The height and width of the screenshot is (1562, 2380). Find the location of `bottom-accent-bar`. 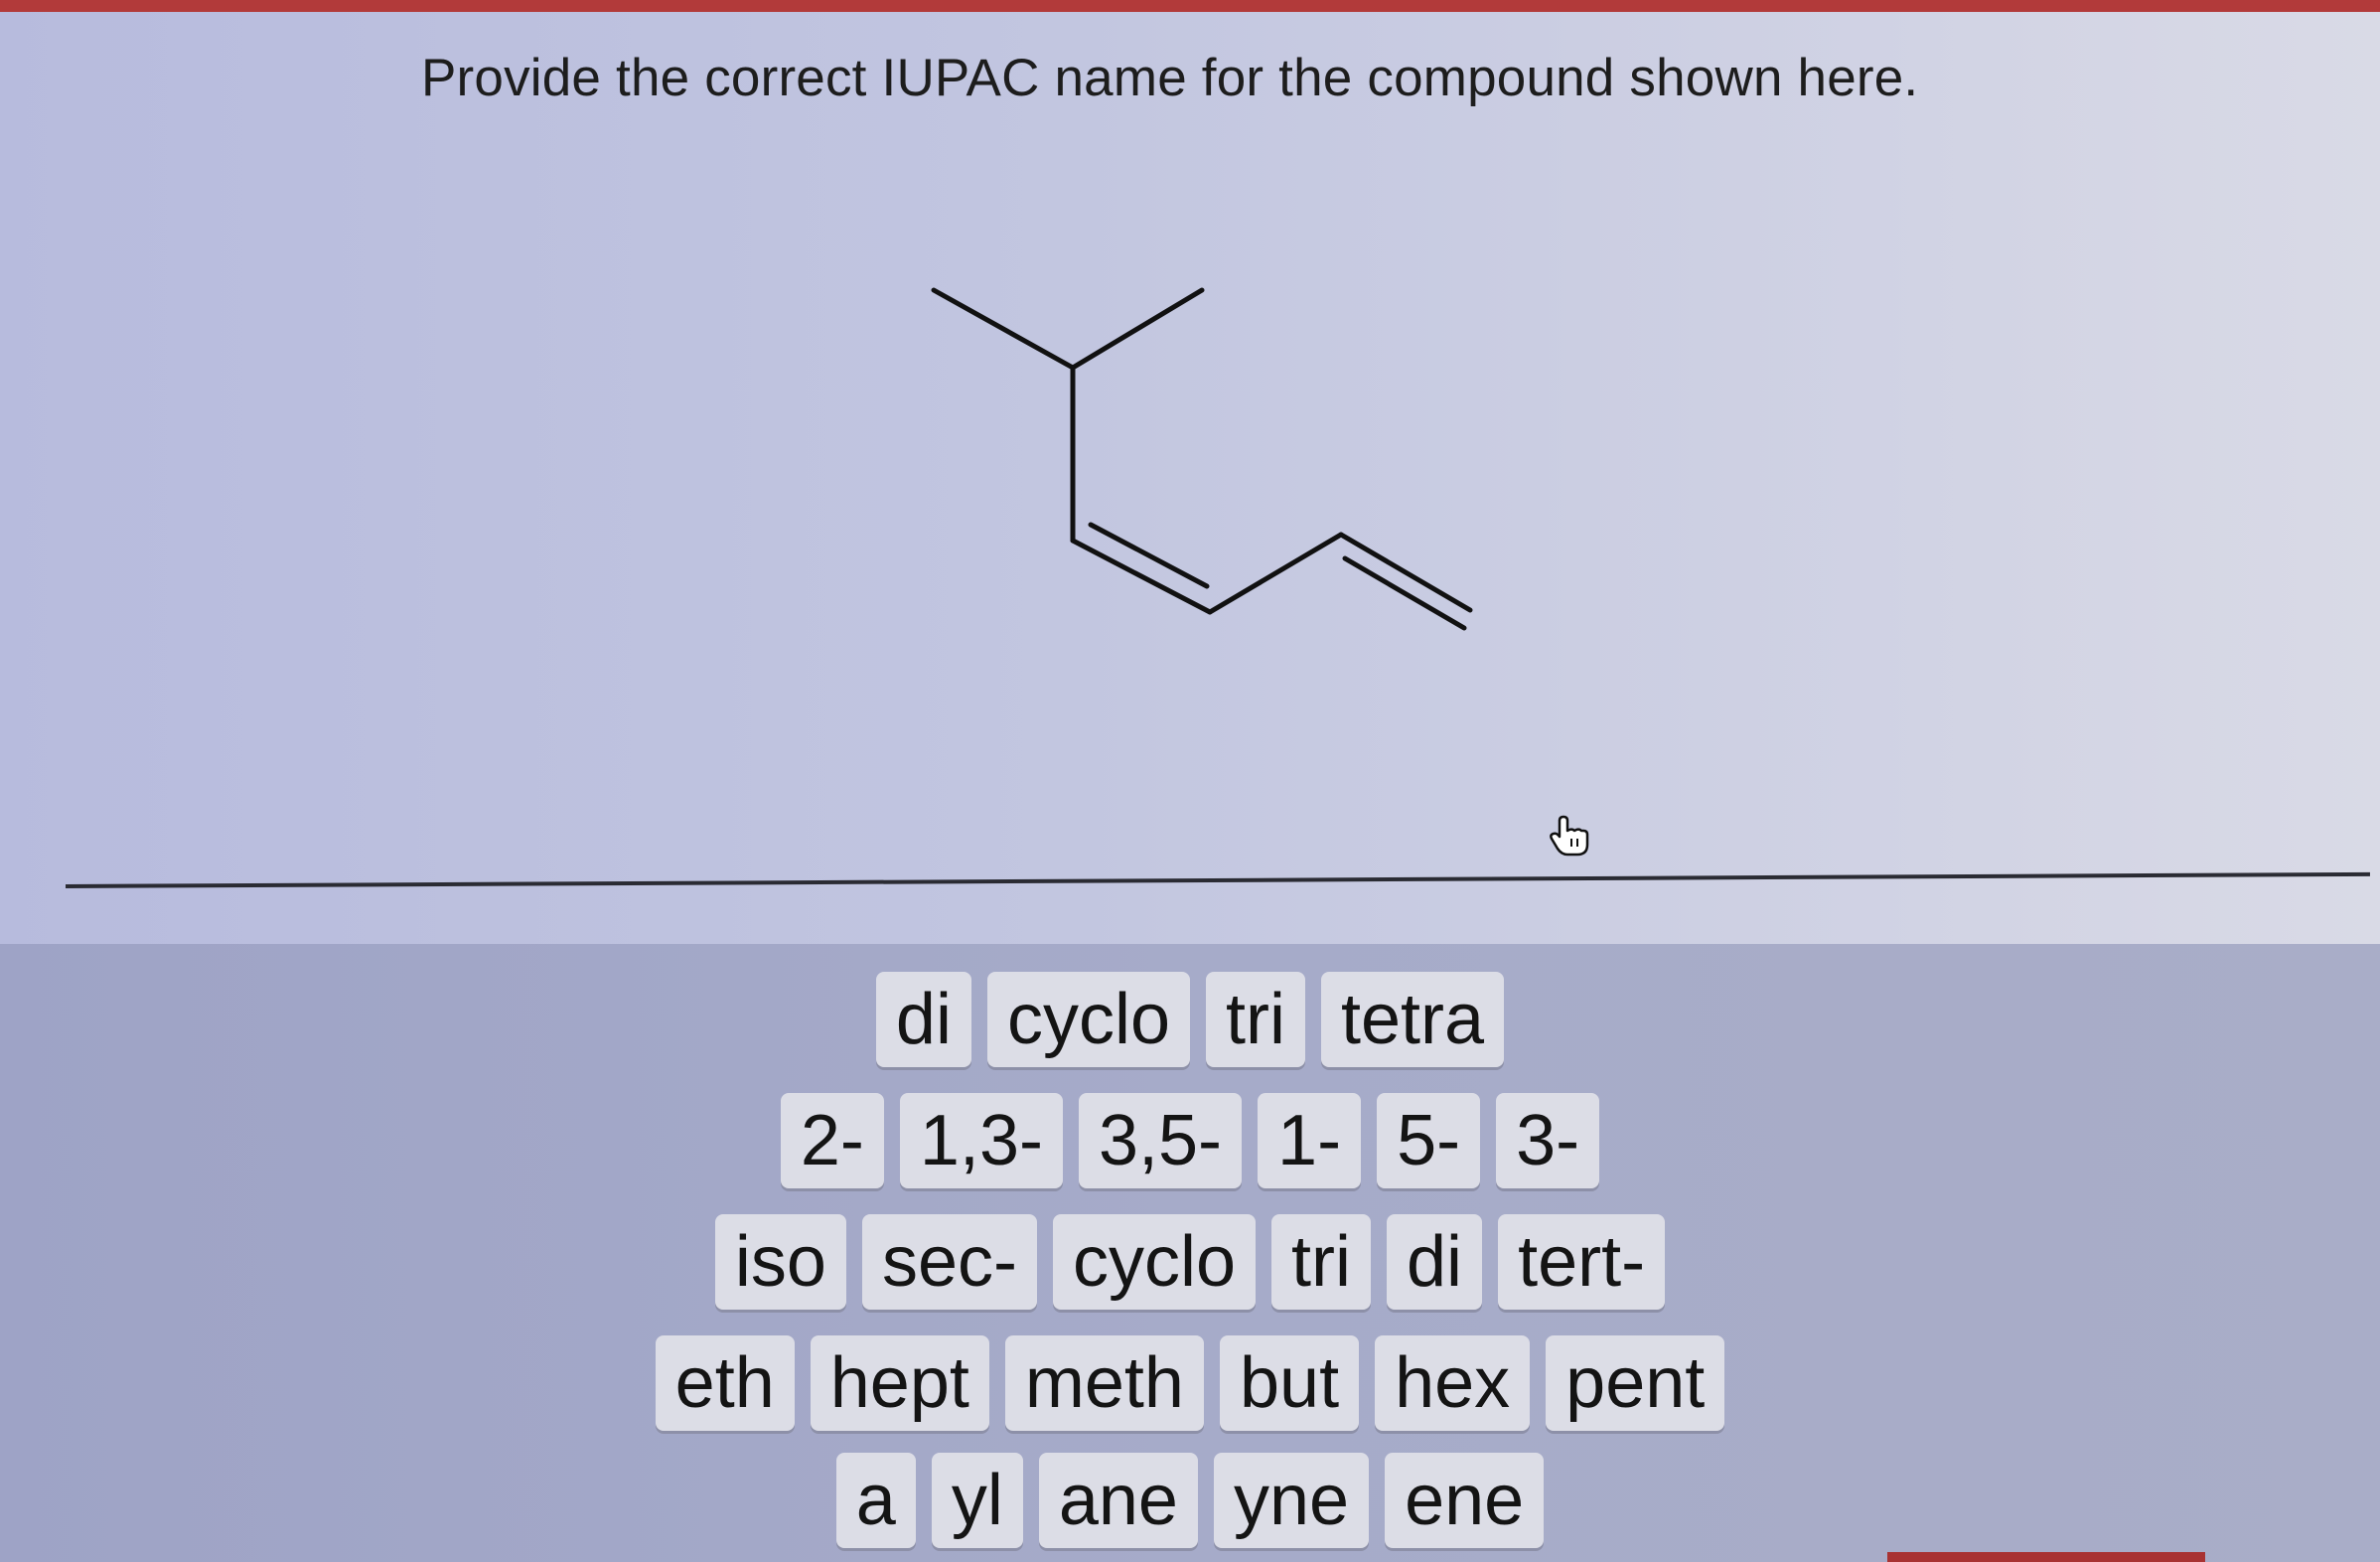

bottom-accent-bar is located at coordinates (2046, 1557).